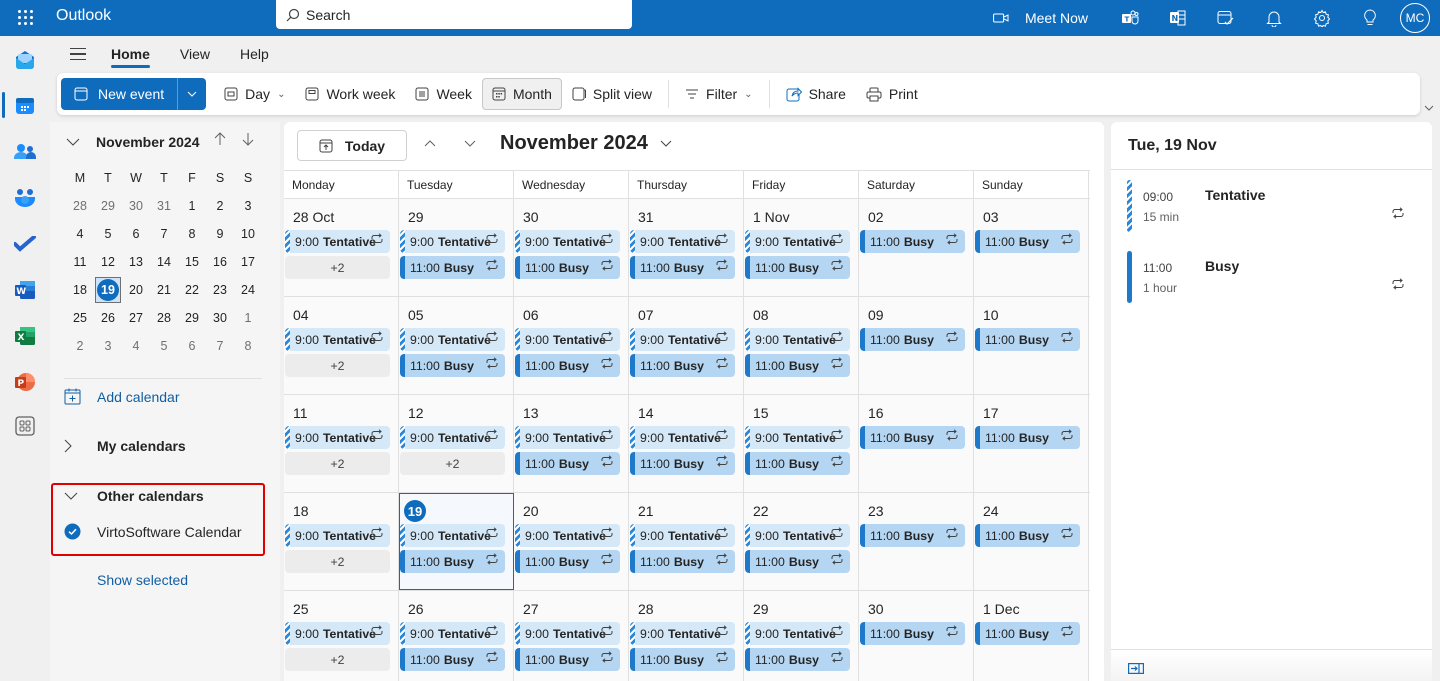  Describe the element at coordinates (248, 206) in the screenshot. I see `mini-day: 3` at that location.